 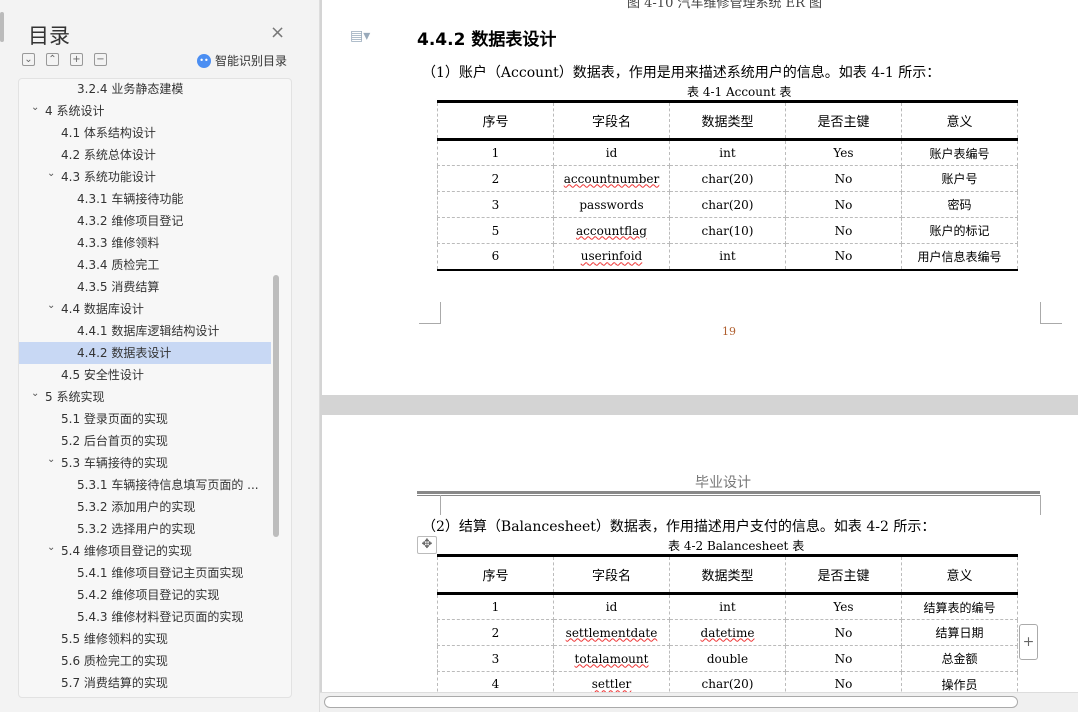 What do you see at coordinates (145, 463) in the screenshot?
I see `toc-item: ⌄ 5.3 车辆接待的实现` at bounding box center [145, 463].